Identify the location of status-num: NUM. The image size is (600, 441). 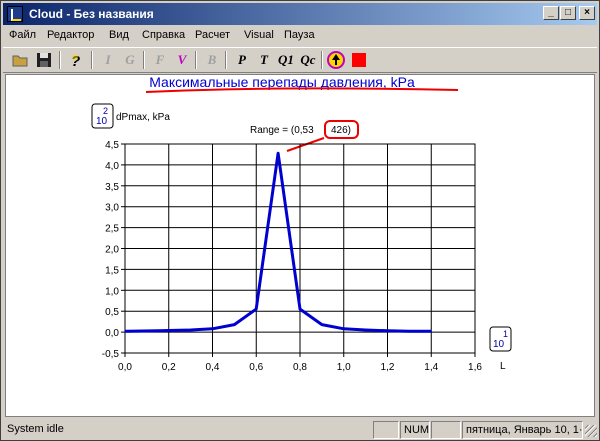
(415, 430).